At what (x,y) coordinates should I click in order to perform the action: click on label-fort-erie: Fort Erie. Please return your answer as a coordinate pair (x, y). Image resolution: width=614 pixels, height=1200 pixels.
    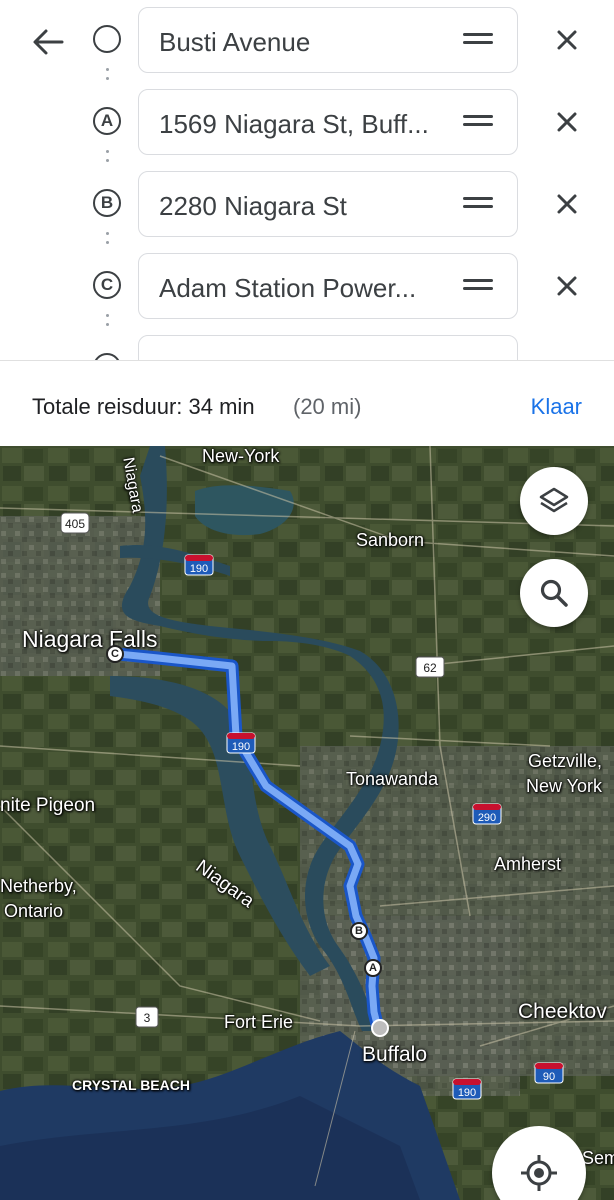
    Looking at the image, I should click on (259, 1022).